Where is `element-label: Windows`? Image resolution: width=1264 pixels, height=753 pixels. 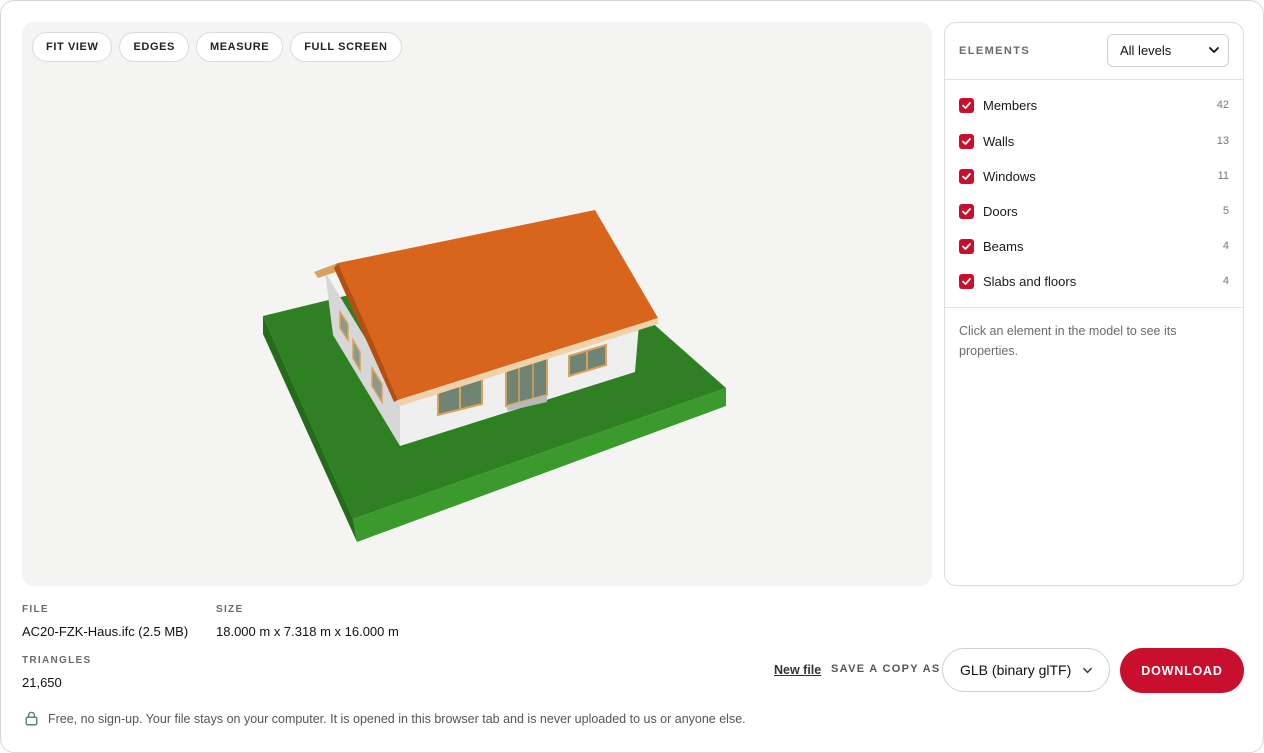
element-label: Windows is located at coordinates (1009, 176).